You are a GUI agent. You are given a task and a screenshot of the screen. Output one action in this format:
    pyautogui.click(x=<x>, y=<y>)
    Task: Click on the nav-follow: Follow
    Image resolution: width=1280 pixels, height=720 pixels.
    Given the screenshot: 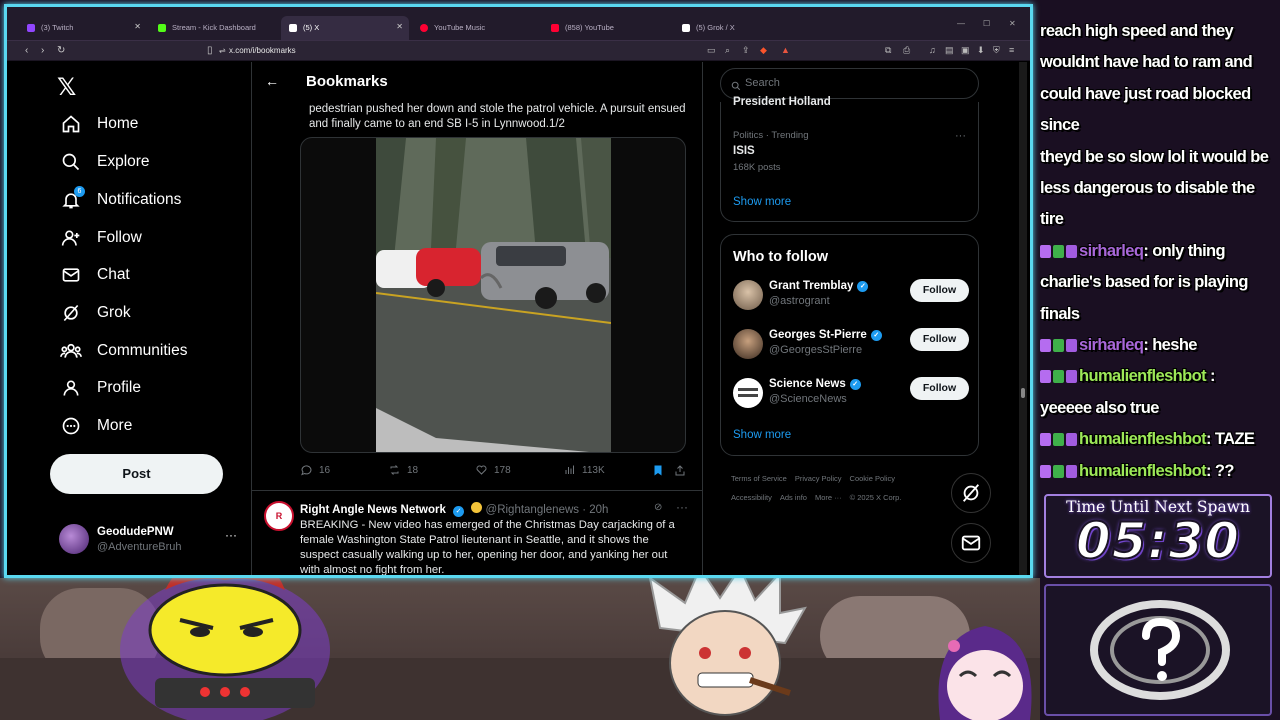 What is the action you would take?
    pyautogui.click(x=101, y=238)
    